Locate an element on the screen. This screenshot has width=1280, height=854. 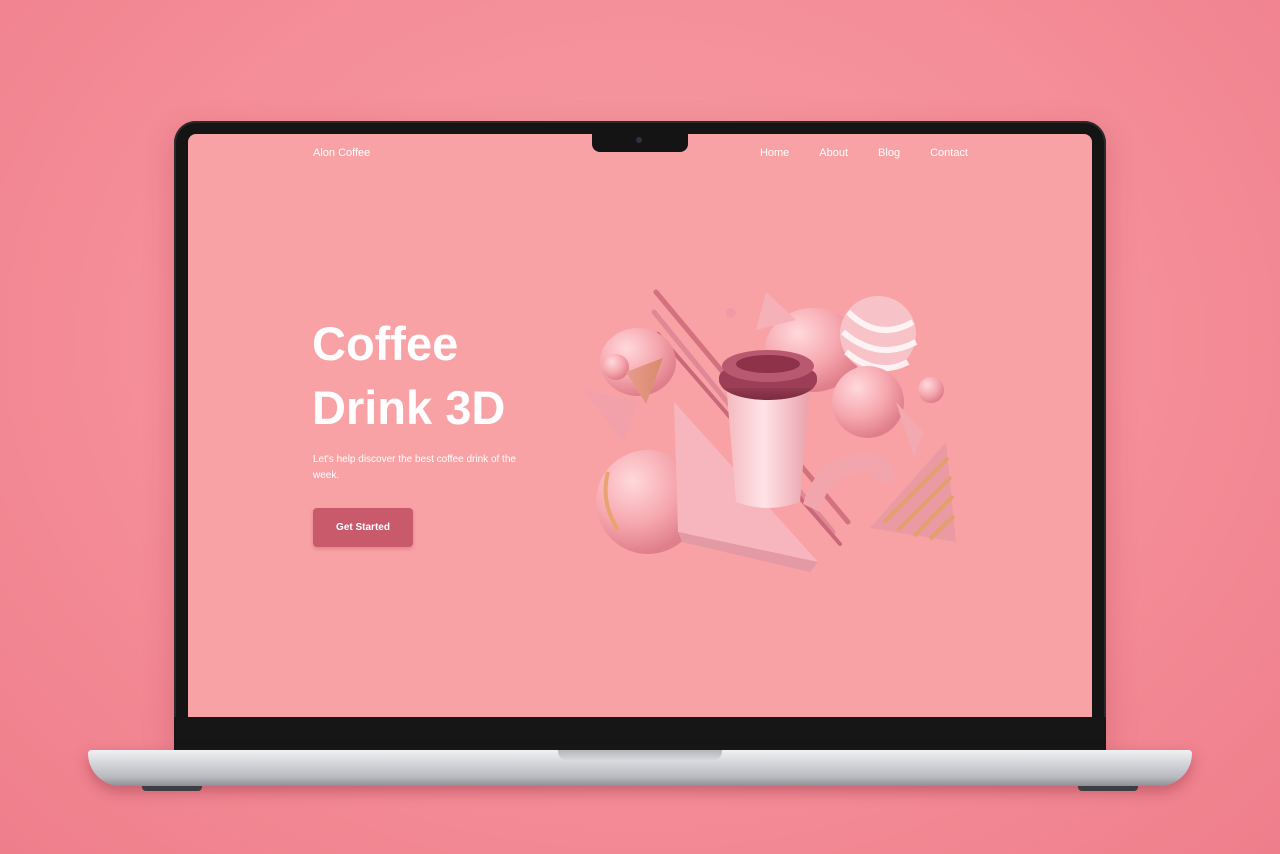
camera-icon is located at coordinates (639, 140).